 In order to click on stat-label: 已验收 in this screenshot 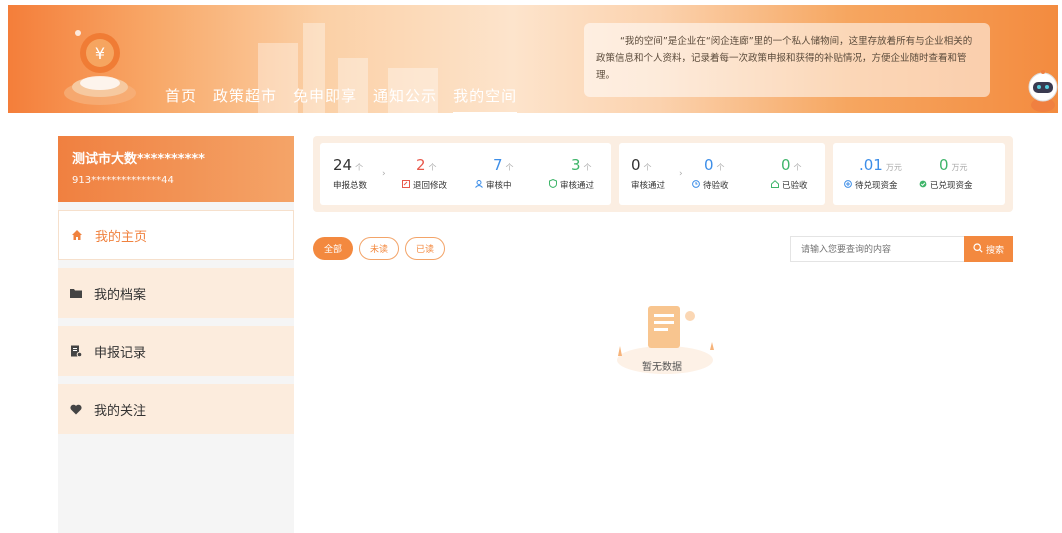, I will do `click(795, 186)`.